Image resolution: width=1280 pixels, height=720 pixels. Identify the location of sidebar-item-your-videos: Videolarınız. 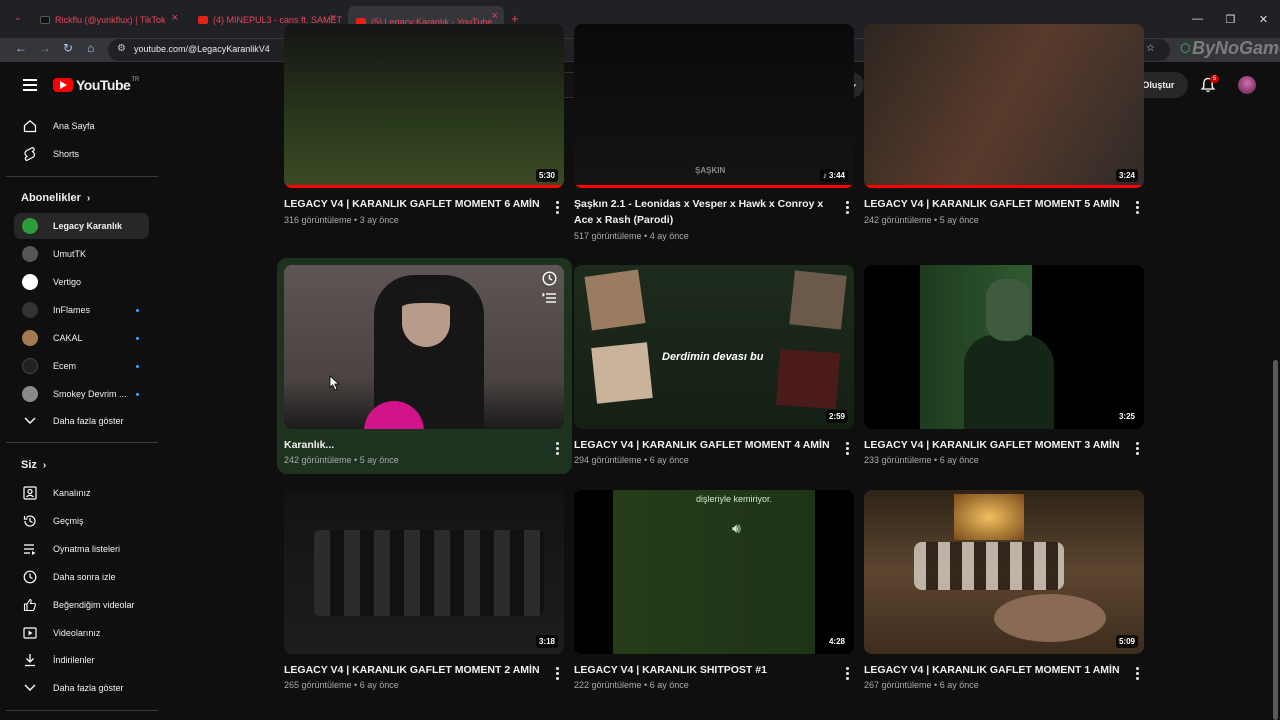
(81, 633).